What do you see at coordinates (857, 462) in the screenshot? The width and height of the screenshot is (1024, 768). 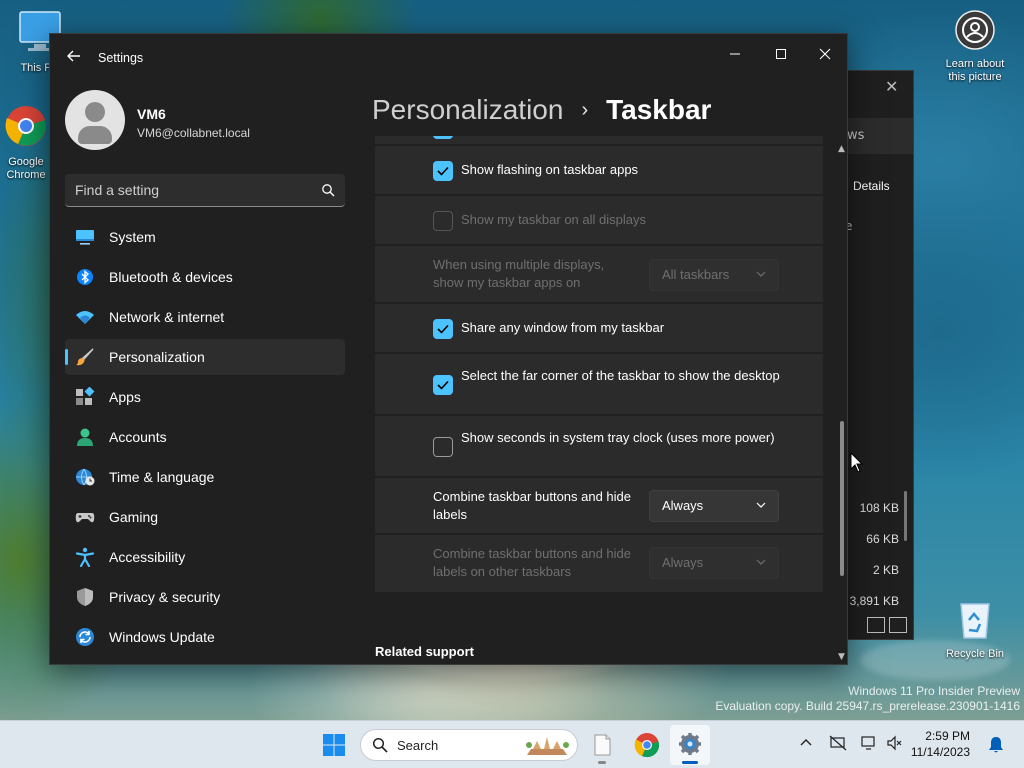 I see `mouse-cursor-icon` at bounding box center [857, 462].